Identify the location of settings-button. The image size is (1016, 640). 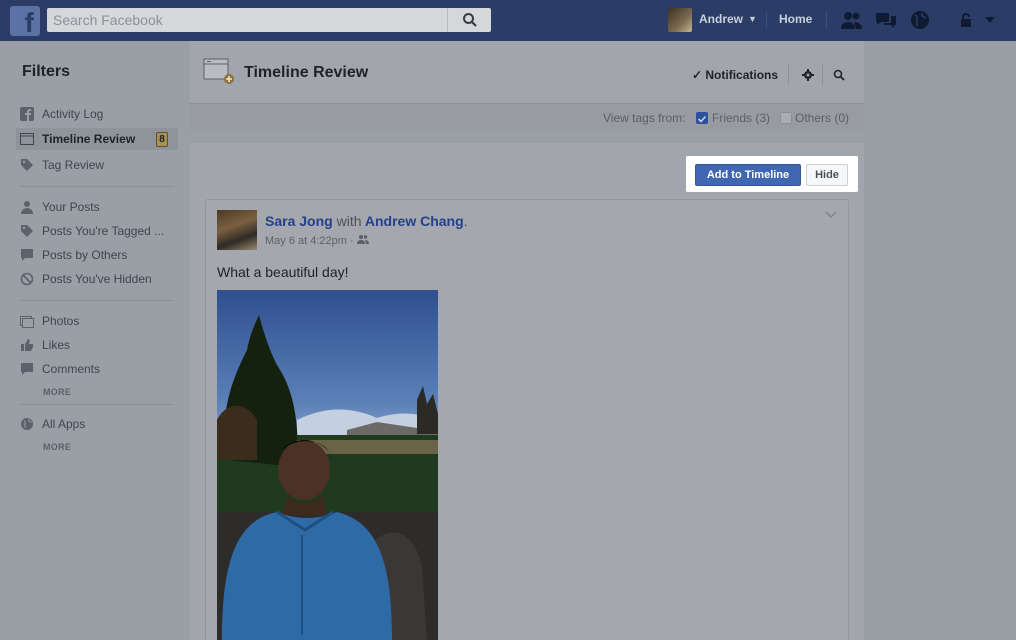
(808, 75).